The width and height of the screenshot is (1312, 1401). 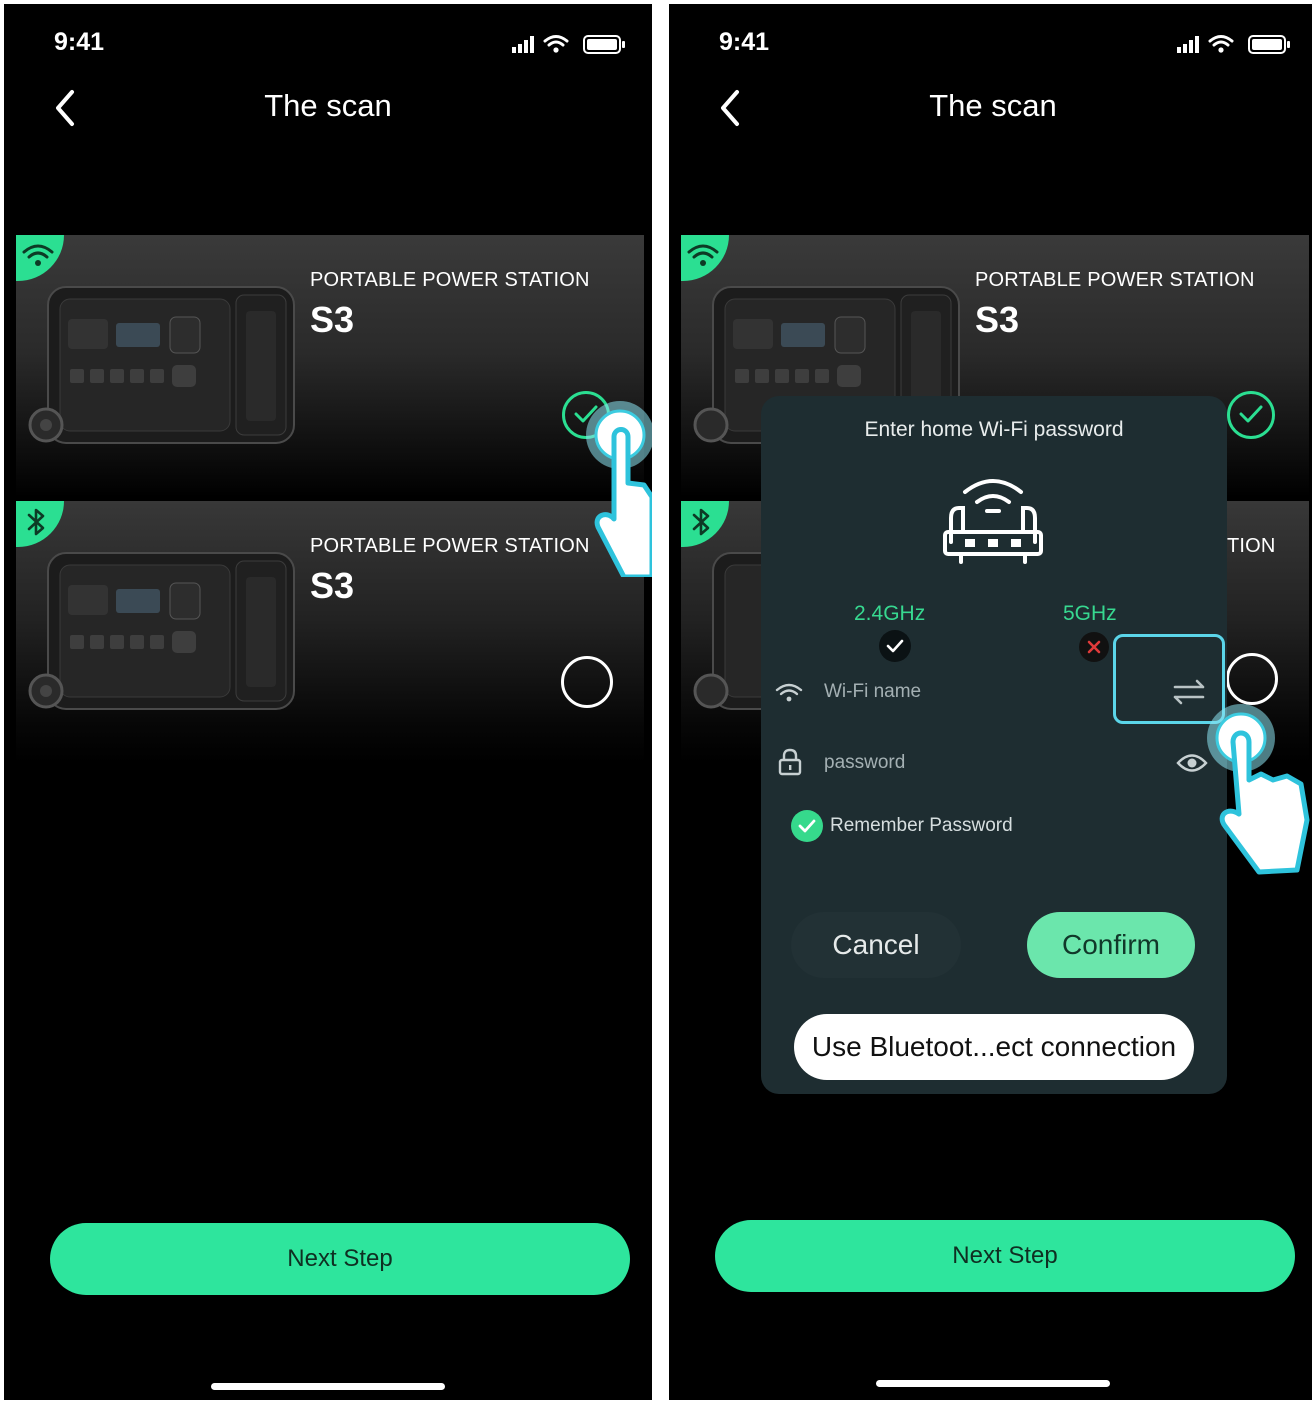 What do you see at coordinates (1251, 546) in the screenshot?
I see `device-subtitle-partial: TION` at bounding box center [1251, 546].